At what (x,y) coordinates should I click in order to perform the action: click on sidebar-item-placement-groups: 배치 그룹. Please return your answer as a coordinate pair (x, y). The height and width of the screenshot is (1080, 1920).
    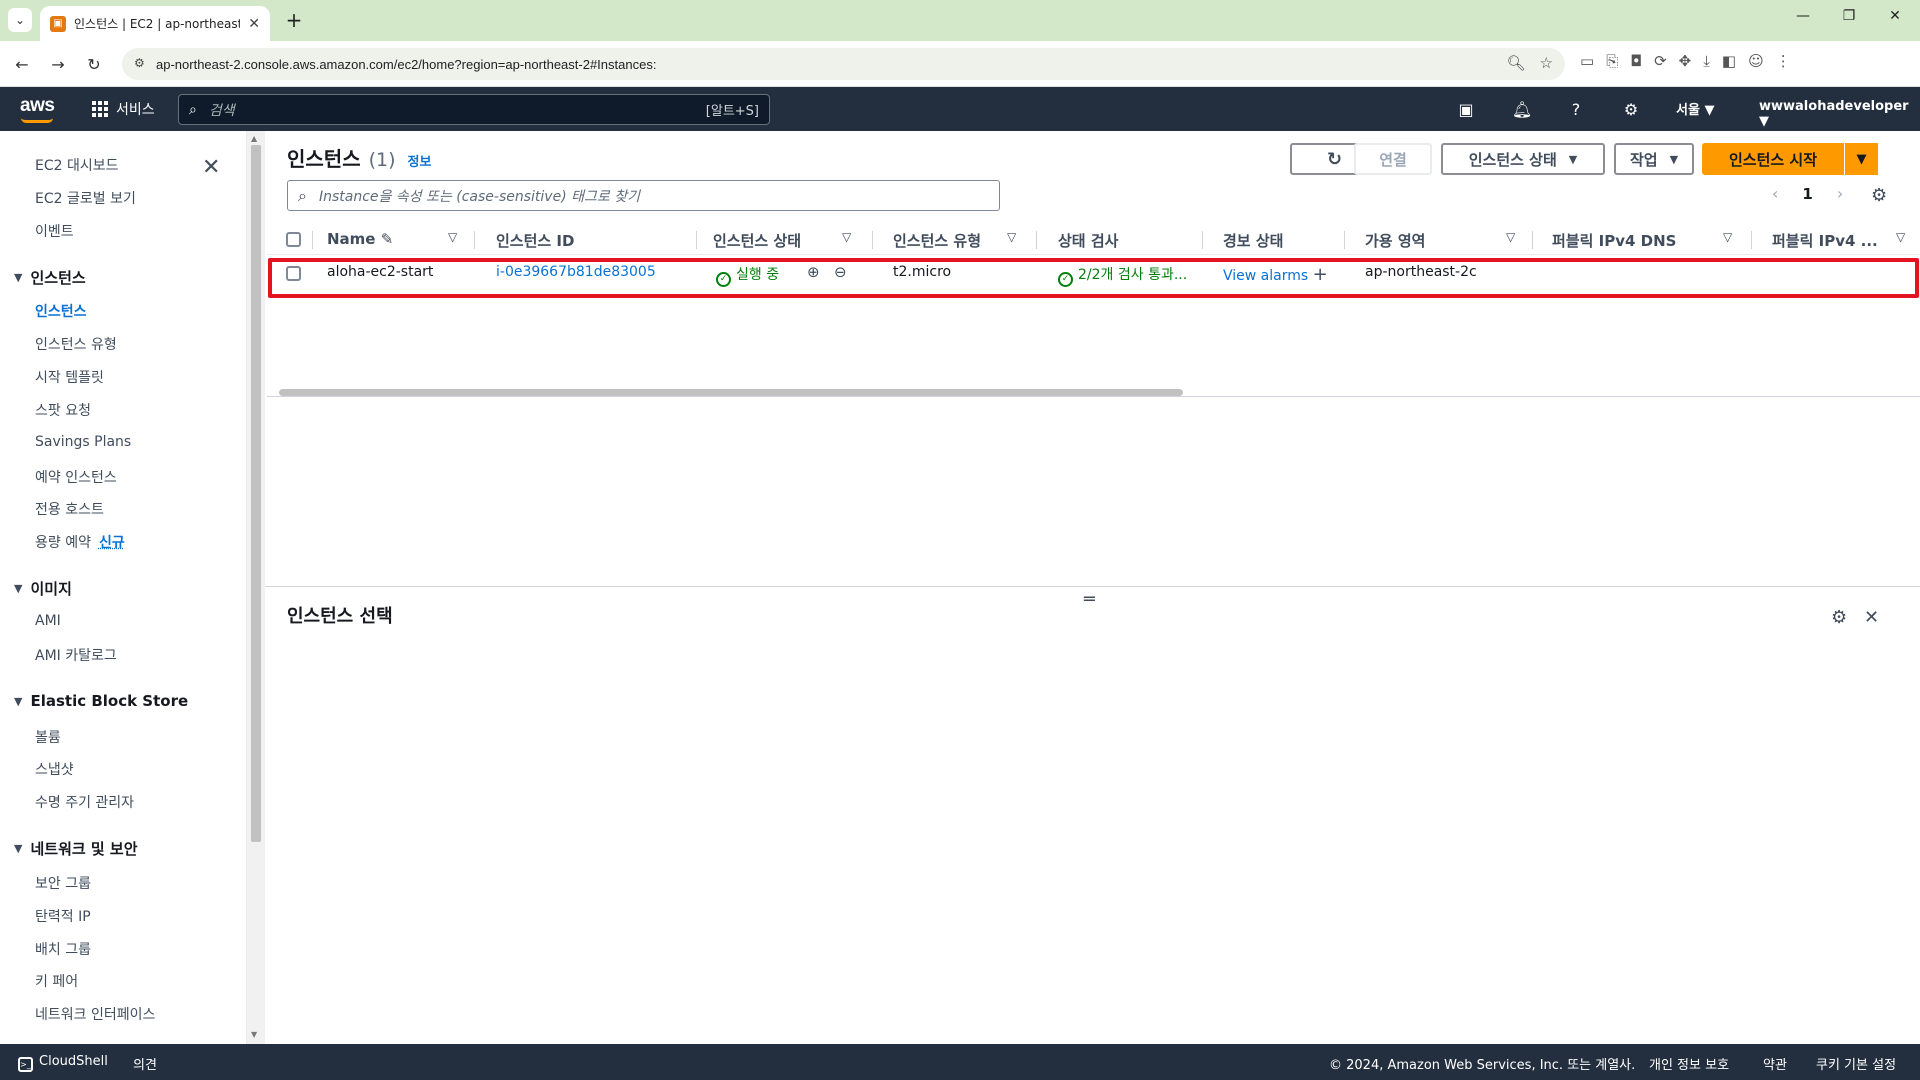
    Looking at the image, I should click on (63, 949).